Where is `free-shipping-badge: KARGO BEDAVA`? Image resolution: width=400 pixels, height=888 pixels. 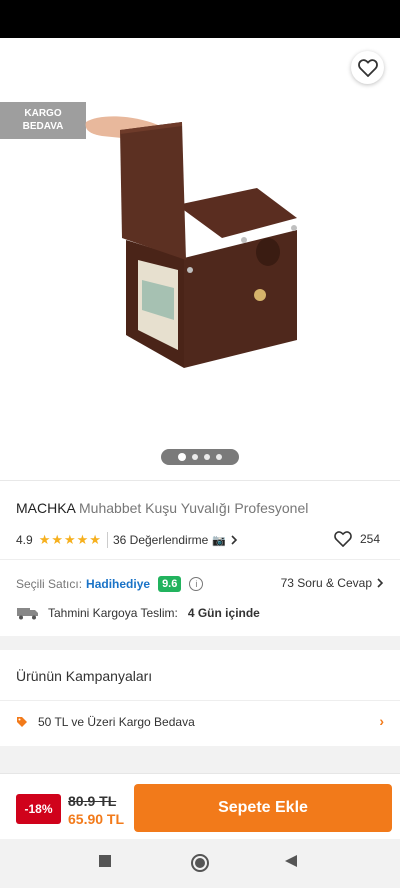
free-shipping-badge: KARGO BEDAVA is located at coordinates (43, 120).